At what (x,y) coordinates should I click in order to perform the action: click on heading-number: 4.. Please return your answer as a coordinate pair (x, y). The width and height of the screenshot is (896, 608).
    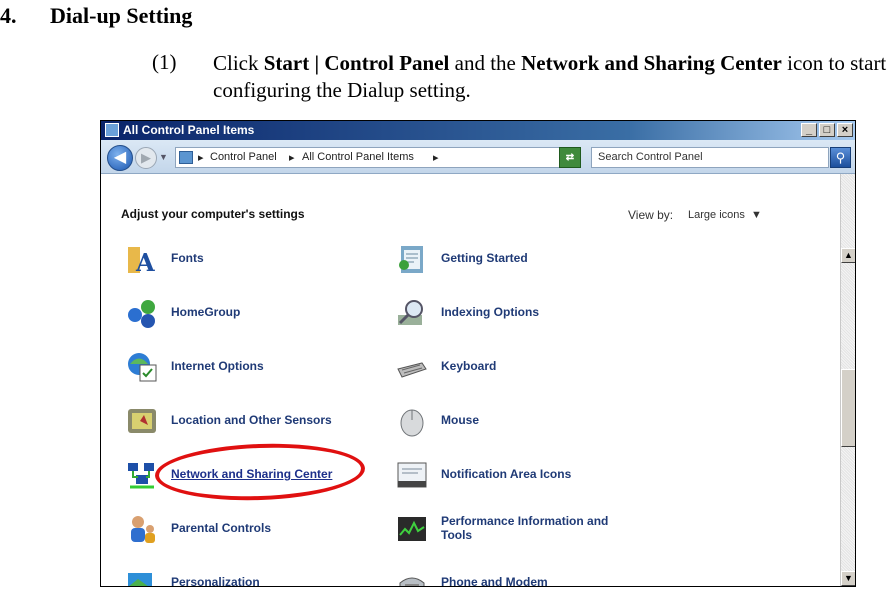
    Looking at the image, I should click on (8, 15).